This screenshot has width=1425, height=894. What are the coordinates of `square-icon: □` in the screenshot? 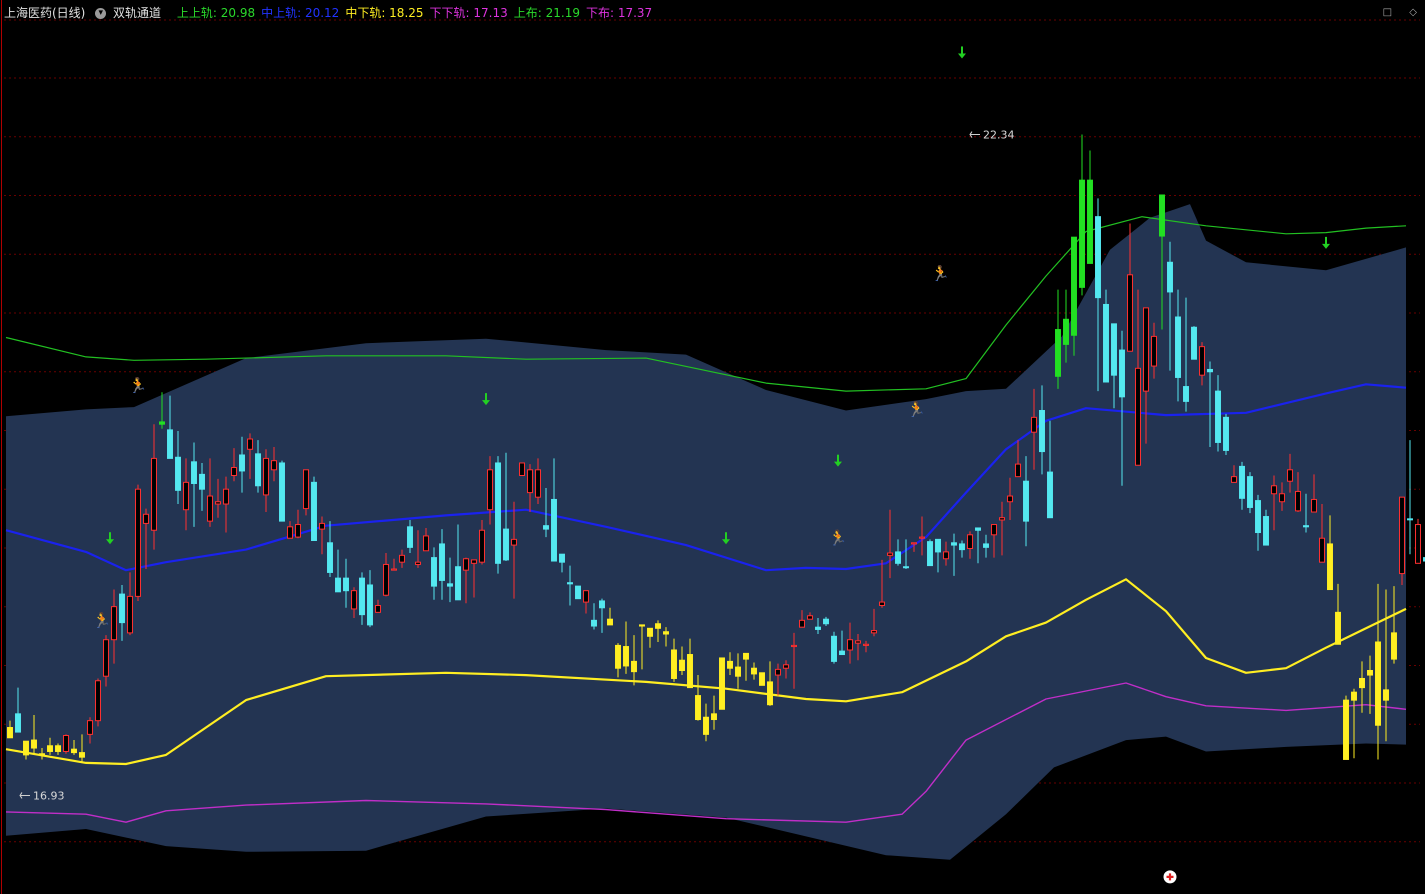 It's located at (1387, 12).